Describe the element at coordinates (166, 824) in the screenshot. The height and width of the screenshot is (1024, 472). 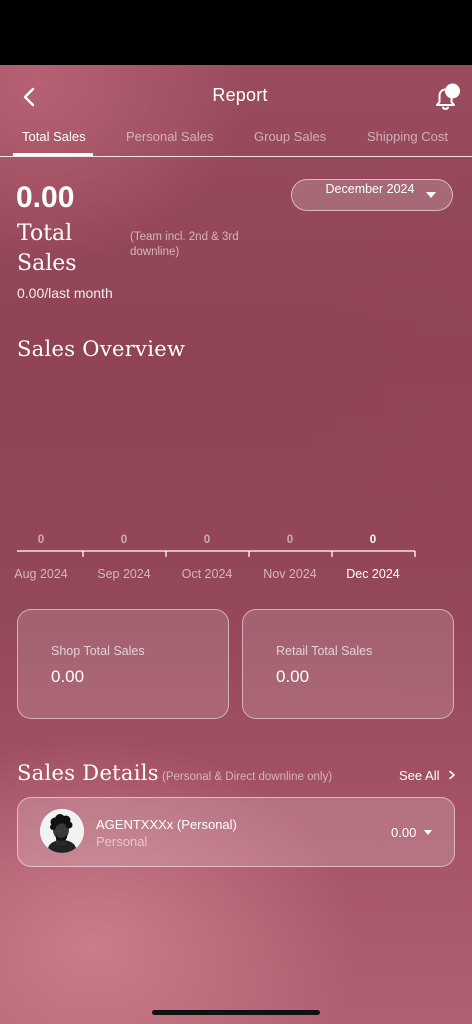
I see `agent-name: AGENTXXXx (Personal)` at that location.